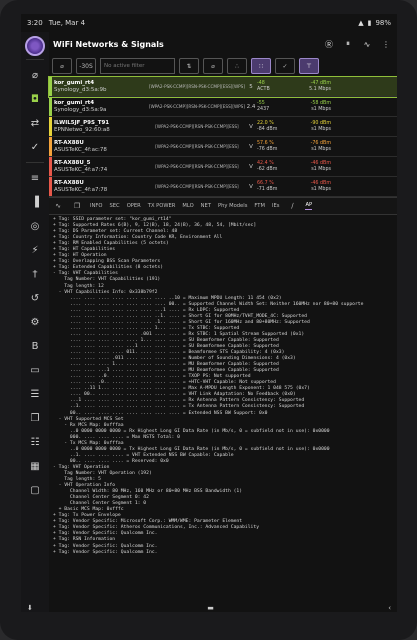  I want to click on filter-bar: ⌀ -30S No active filter ⇅ ⌀ ∴ ∷ ✓ ⊤, so click(223, 66).